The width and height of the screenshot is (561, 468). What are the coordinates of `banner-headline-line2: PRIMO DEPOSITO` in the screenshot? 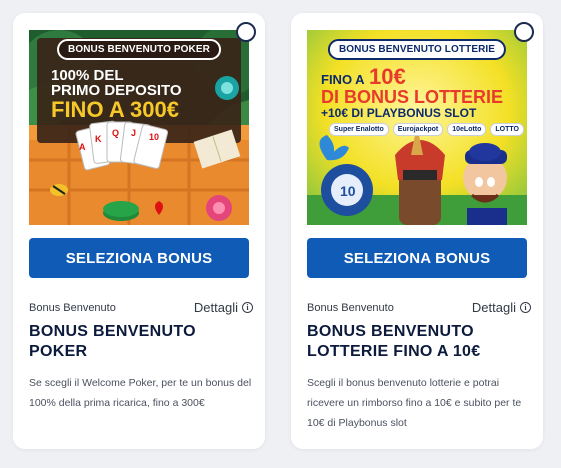 It's located at (116, 90).